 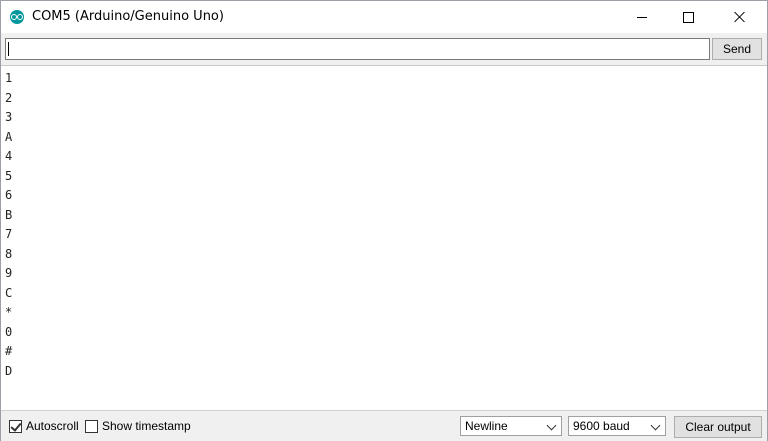 What do you see at coordinates (91, 426) in the screenshot?
I see `timestamp-checkbox` at bounding box center [91, 426].